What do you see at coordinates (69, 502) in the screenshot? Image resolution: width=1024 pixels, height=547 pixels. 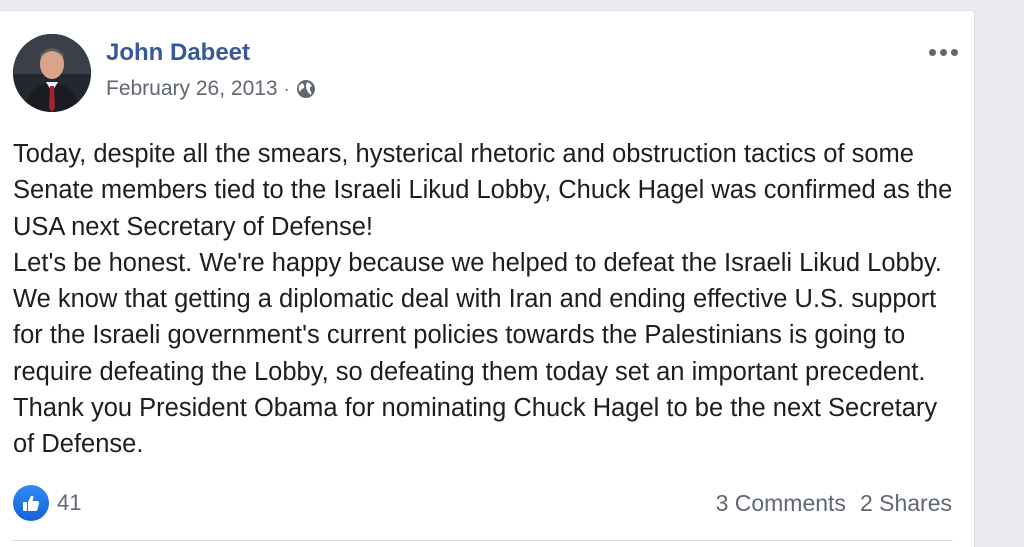 I see `like-count: 41` at bounding box center [69, 502].